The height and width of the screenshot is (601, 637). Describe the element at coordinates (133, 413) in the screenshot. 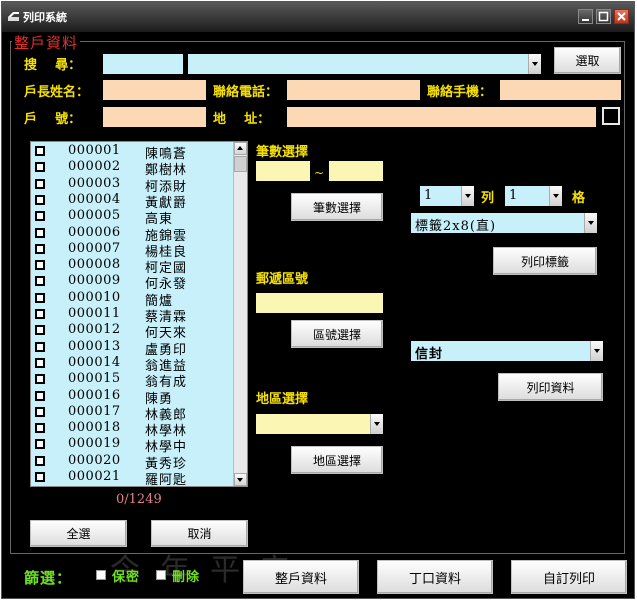

I see `list-item: 000017 林義郎` at that location.